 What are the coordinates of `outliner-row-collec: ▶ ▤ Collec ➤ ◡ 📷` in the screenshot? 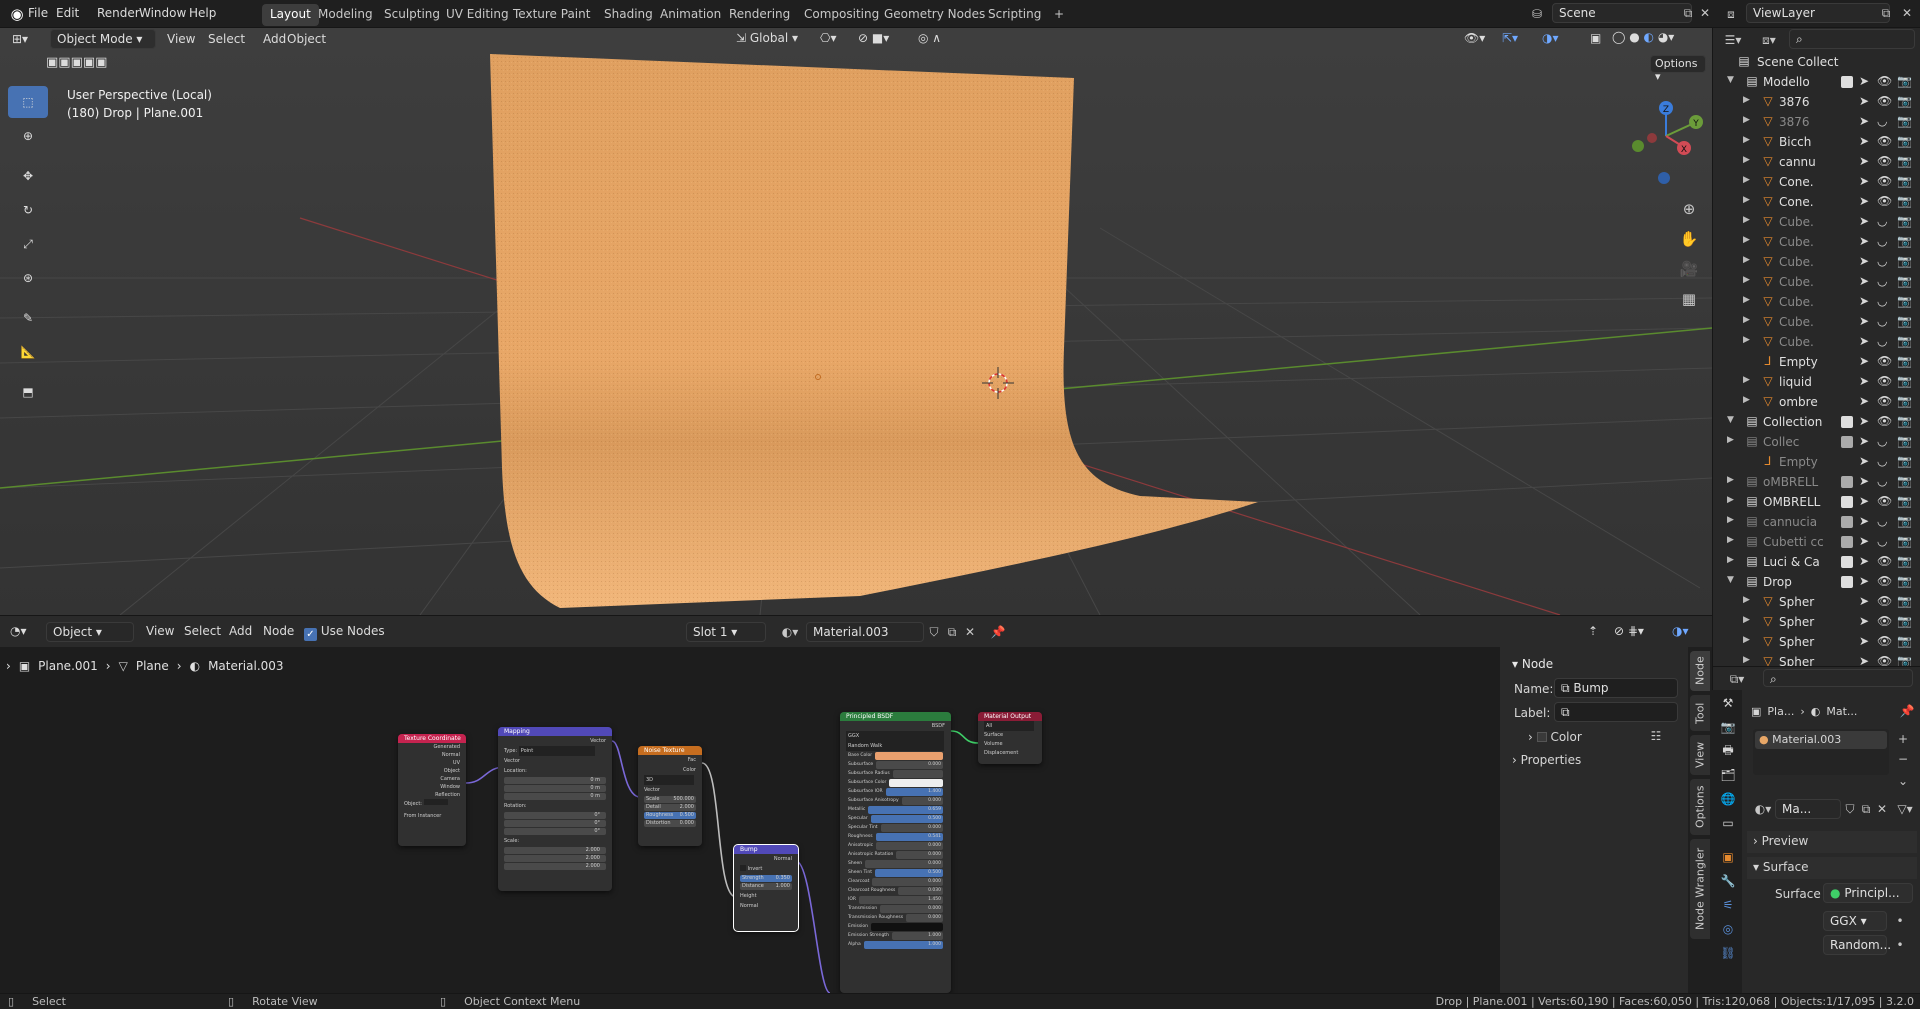 It's located at (1816, 442).